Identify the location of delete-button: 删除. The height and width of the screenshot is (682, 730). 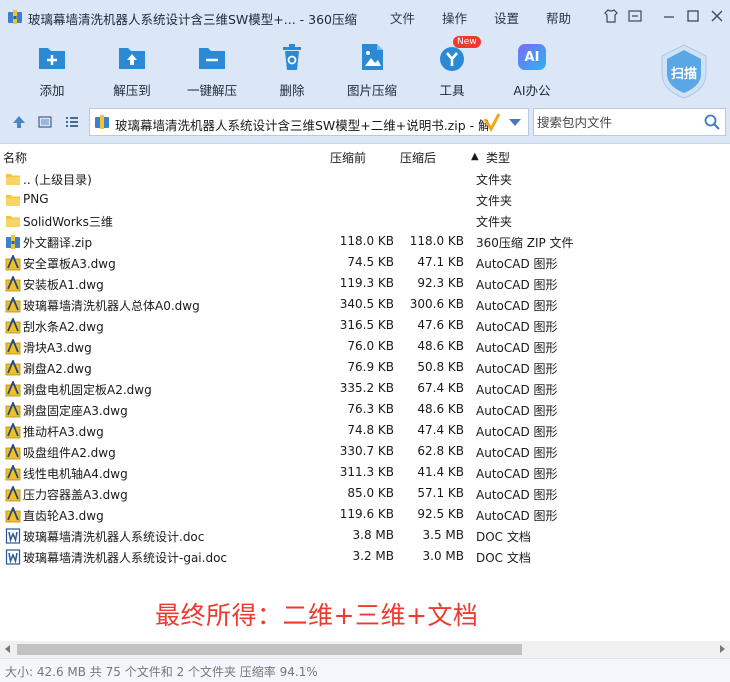
(292, 69).